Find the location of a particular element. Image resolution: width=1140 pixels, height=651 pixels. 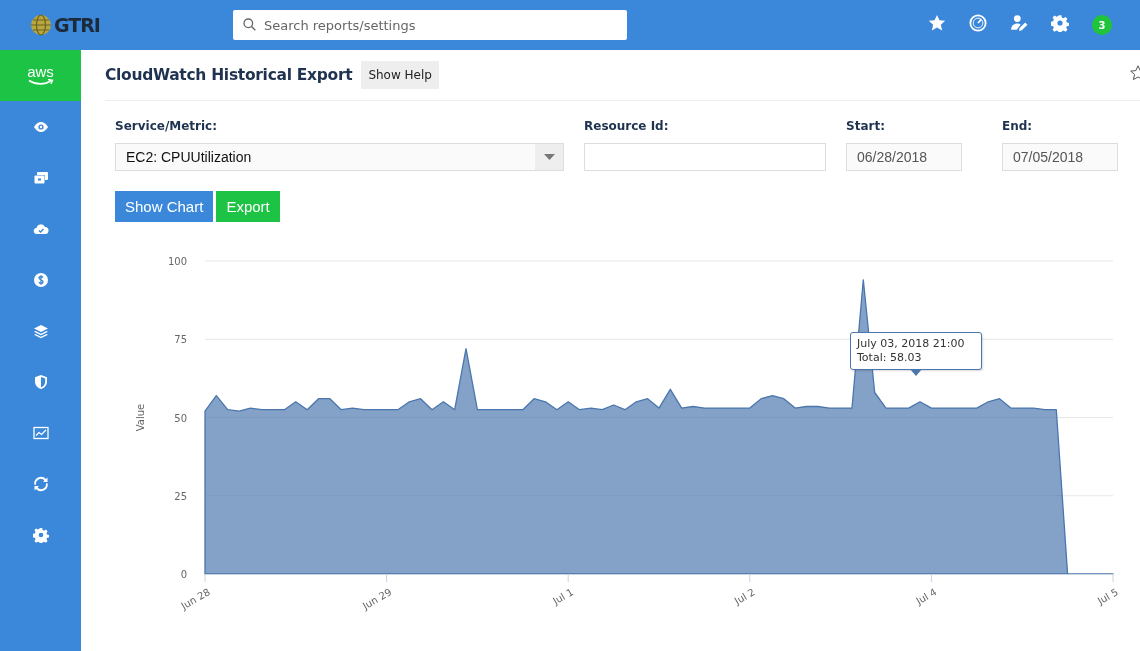

chart-icon is located at coordinates (40, 432).